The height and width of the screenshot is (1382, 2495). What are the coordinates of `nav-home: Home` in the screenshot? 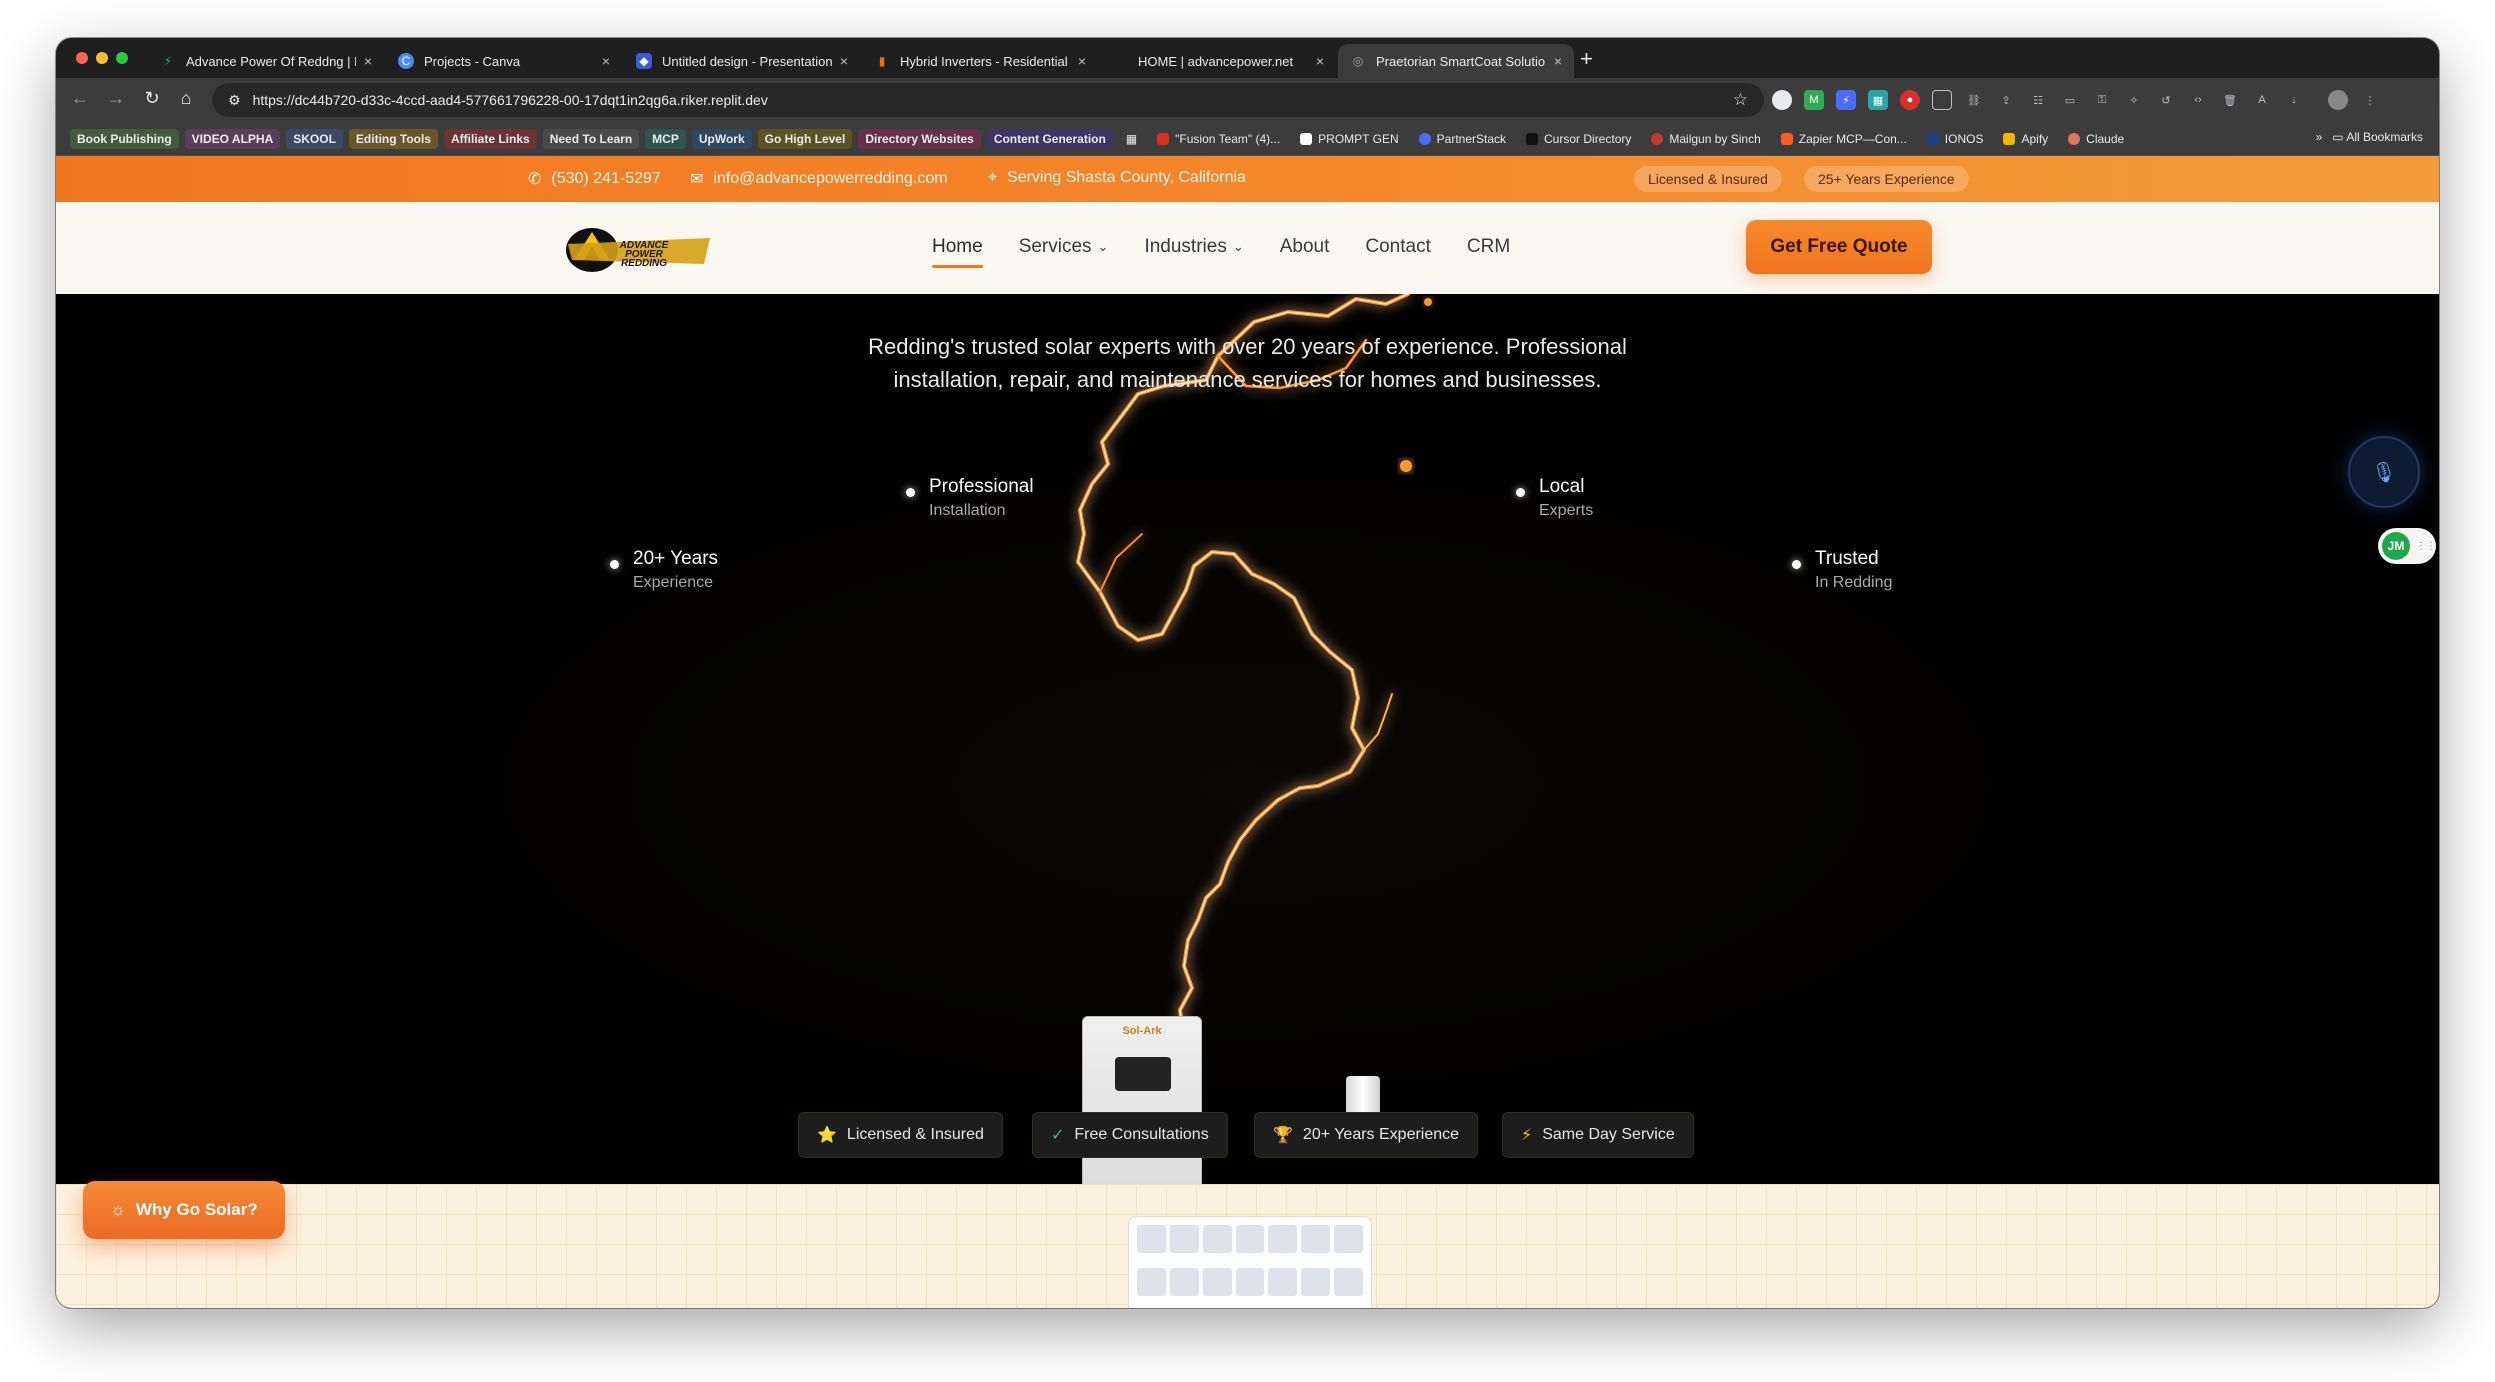 It's located at (957, 252).